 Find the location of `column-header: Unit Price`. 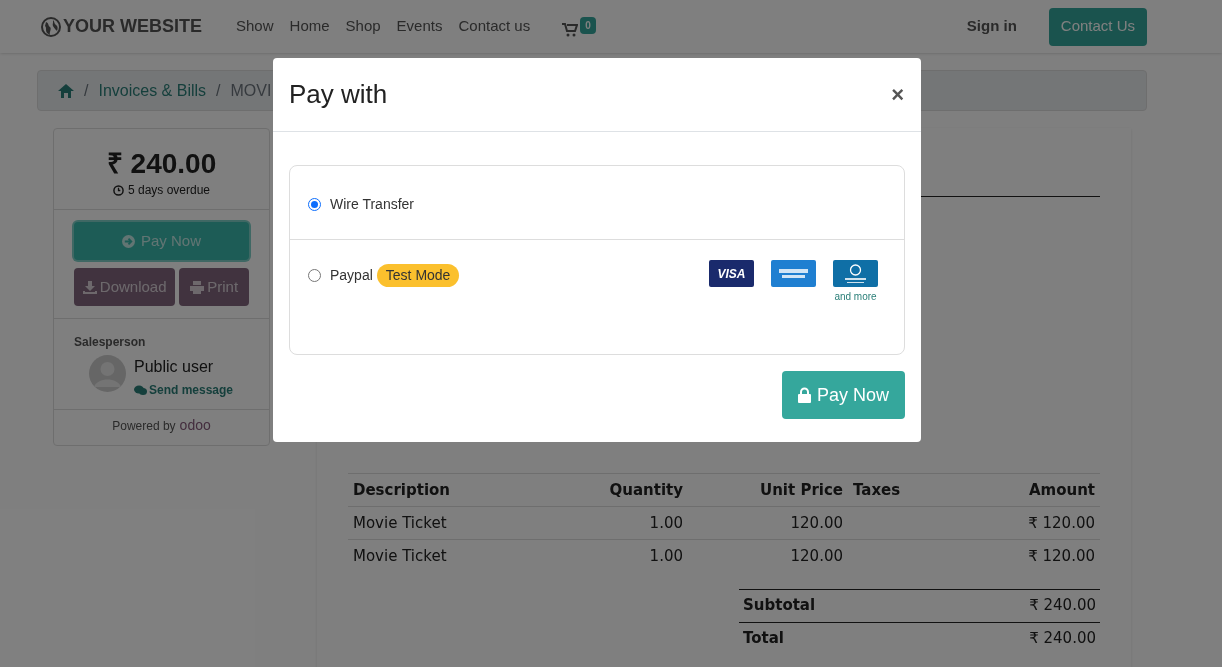

column-header: Unit Price is located at coordinates (768, 490).